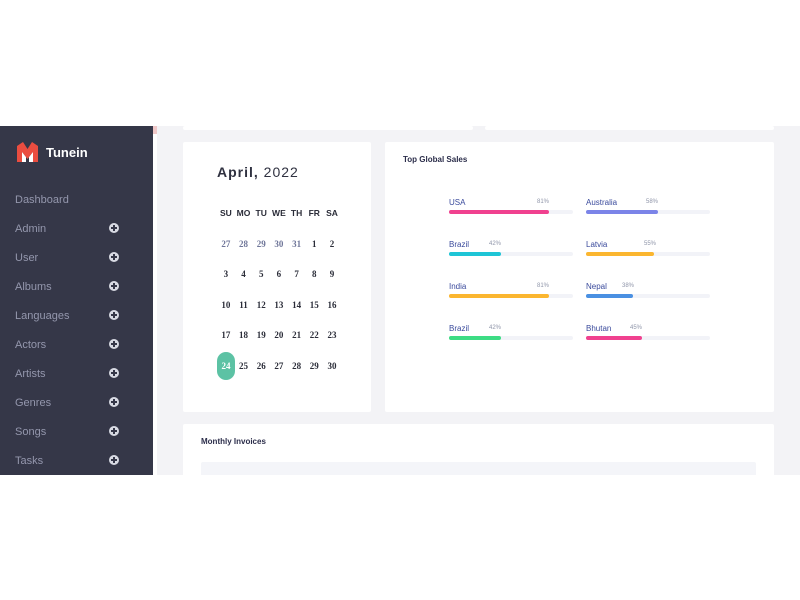  I want to click on sidebar-item-admin: Admin, so click(76, 233).